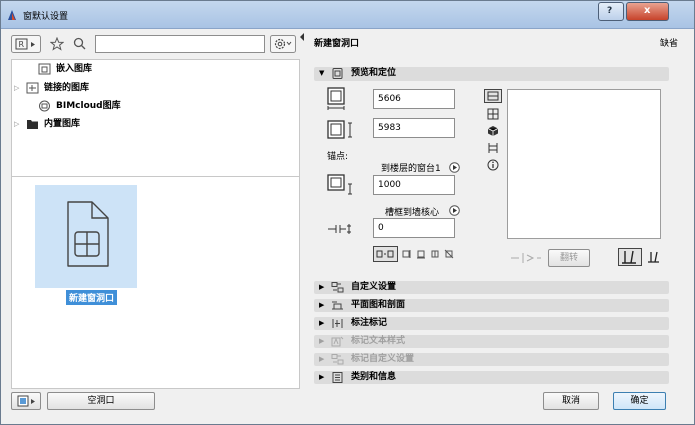 This screenshot has width=695, height=425. What do you see at coordinates (79, 43) in the screenshot?
I see `search-icon` at bounding box center [79, 43].